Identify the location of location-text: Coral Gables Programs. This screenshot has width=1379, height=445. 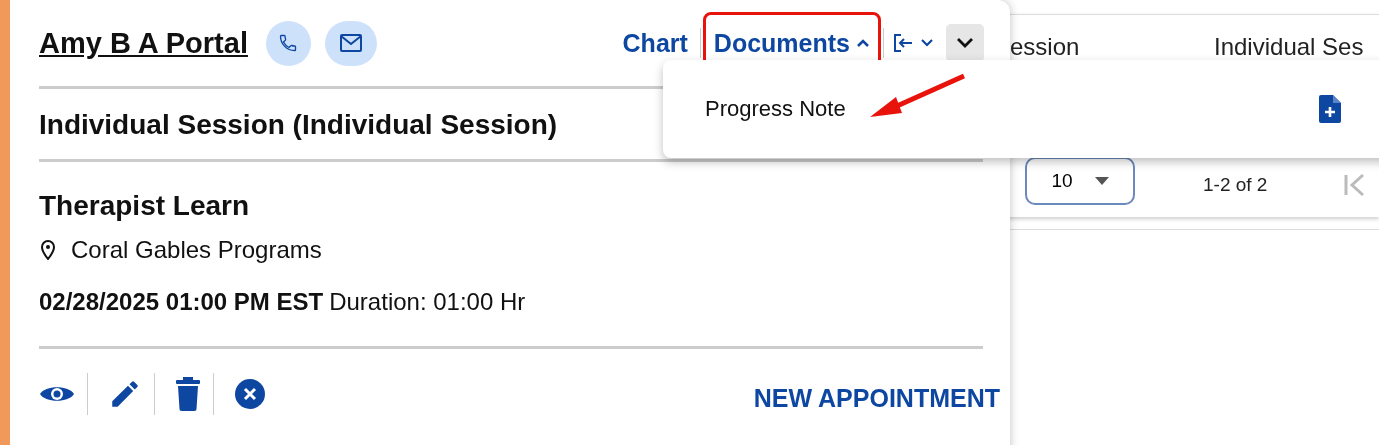
(196, 250).